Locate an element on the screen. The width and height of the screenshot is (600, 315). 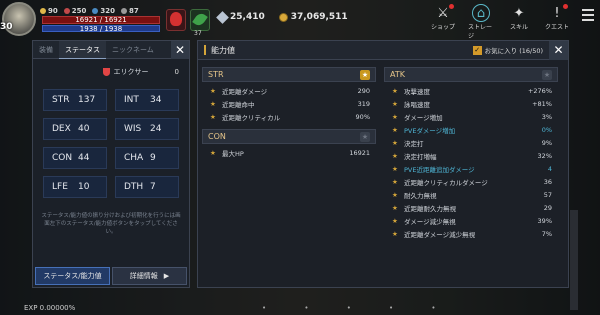
herb-slot is located at coordinates (200, 20).